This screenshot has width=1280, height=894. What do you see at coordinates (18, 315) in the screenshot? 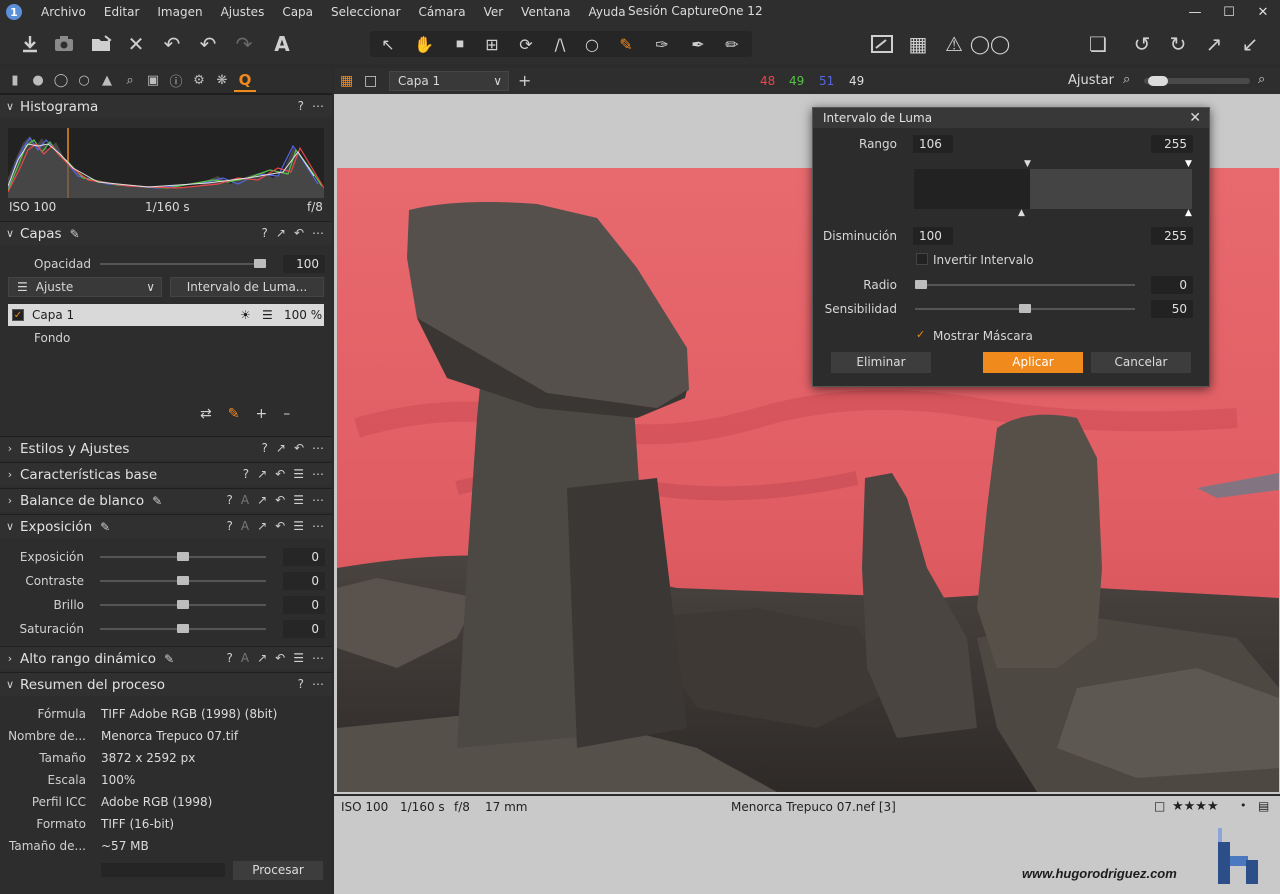
I see `layer-checkbox: ✓` at bounding box center [18, 315].